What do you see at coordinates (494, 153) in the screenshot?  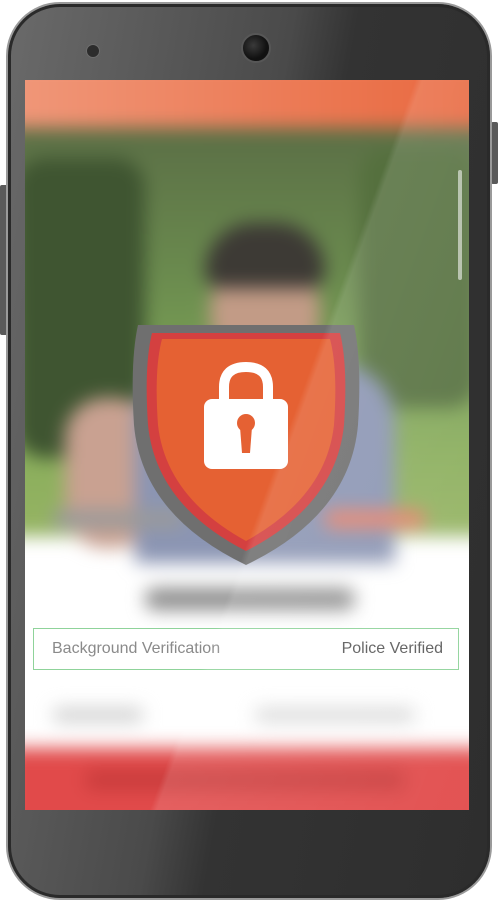 I see `power-button` at bounding box center [494, 153].